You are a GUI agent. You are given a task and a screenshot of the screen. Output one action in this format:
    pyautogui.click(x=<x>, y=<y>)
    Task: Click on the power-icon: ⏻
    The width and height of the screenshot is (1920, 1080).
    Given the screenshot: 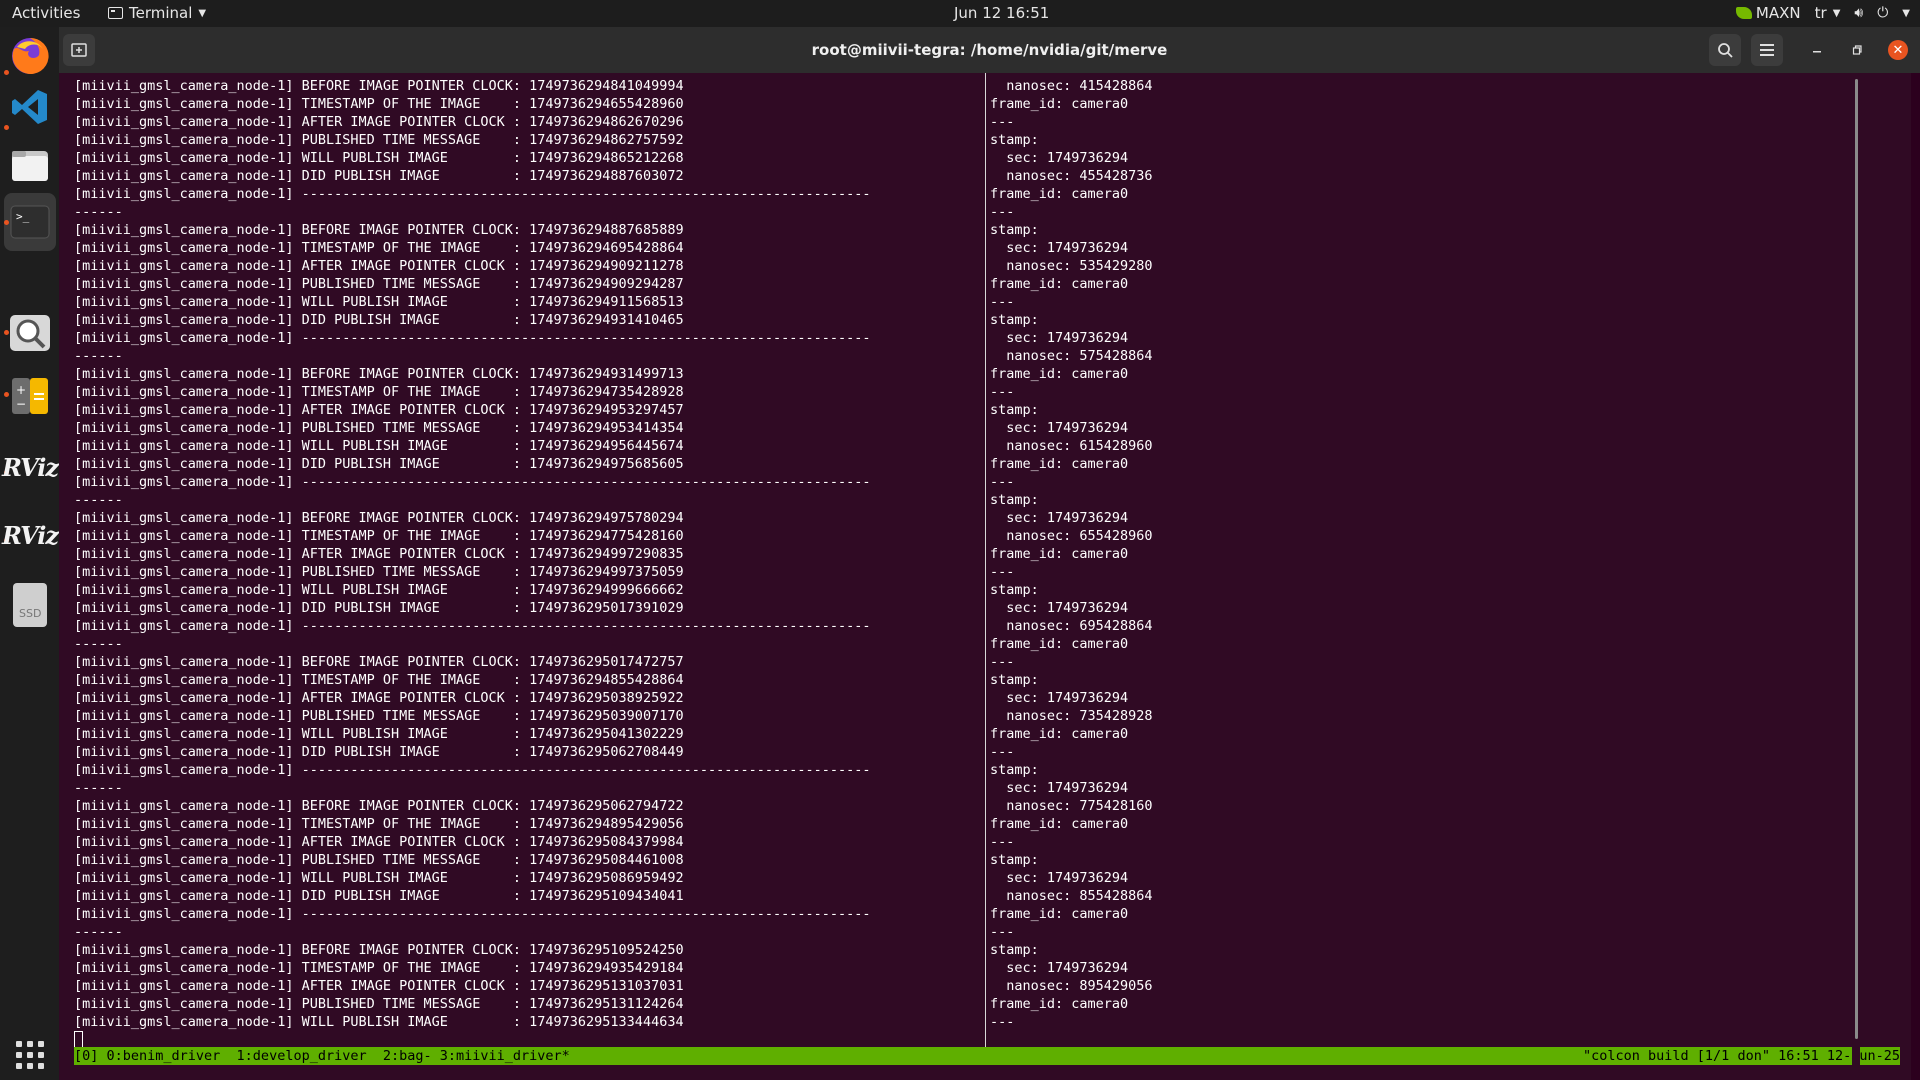 What is the action you would take?
    pyautogui.click(x=1882, y=13)
    